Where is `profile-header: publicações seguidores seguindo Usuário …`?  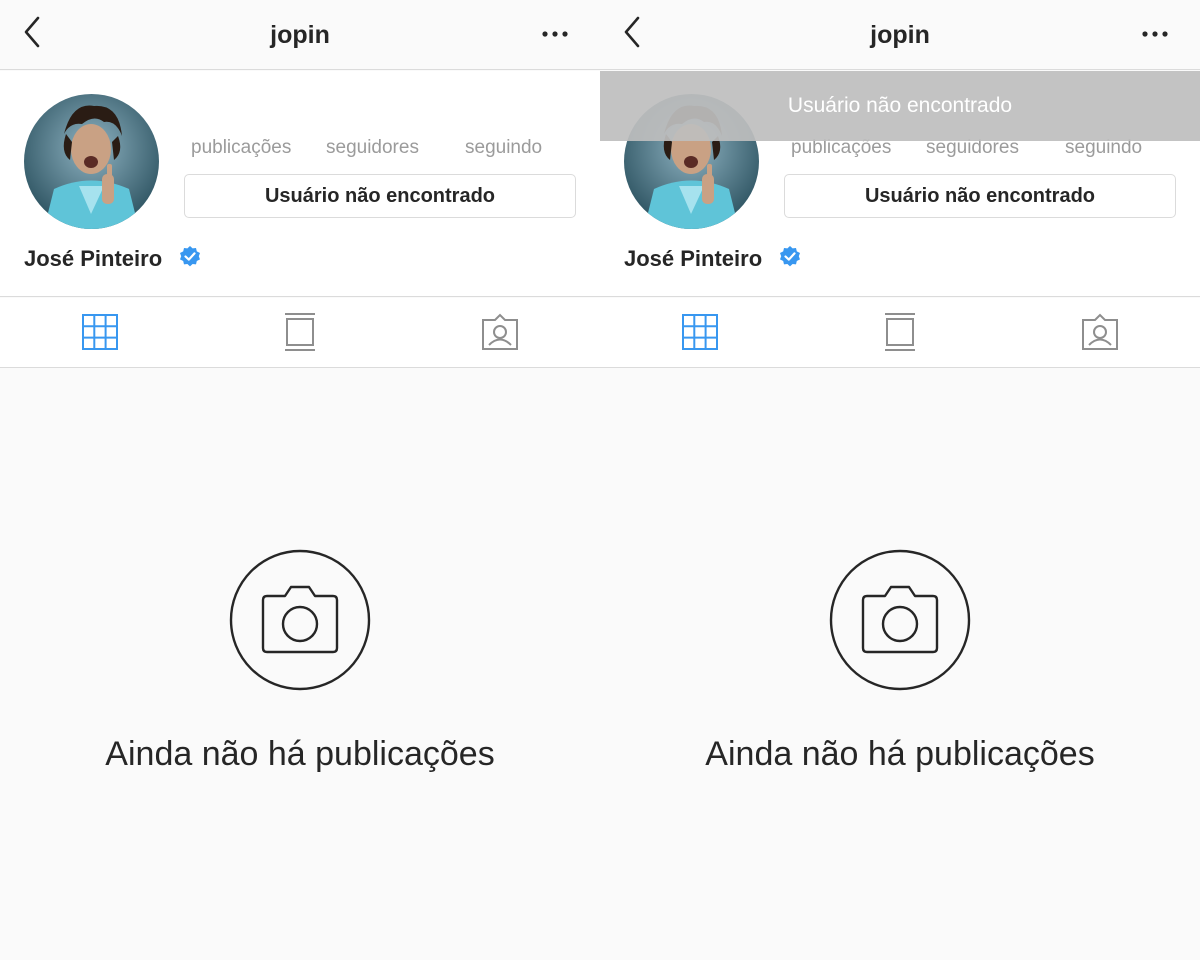
profile-header: publicações seguidores seguindo Usuário … is located at coordinates (300, 184).